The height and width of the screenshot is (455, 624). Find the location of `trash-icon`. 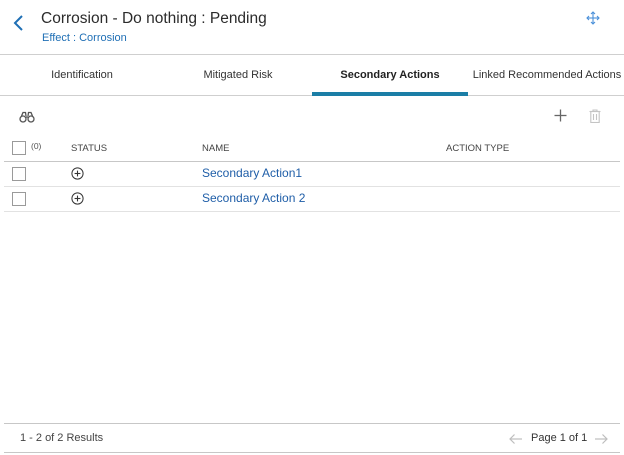

trash-icon is located at coordinates (595, 116).